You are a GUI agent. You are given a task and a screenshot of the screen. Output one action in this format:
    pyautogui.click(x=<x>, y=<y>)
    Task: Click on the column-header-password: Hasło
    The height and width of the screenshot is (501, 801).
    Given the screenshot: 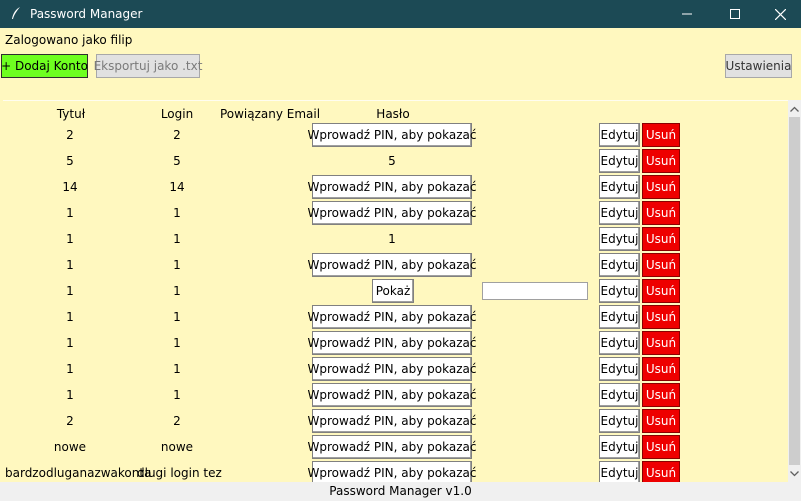 What is the action you would take?
    pyautogui.click(x=393, y=114)
    